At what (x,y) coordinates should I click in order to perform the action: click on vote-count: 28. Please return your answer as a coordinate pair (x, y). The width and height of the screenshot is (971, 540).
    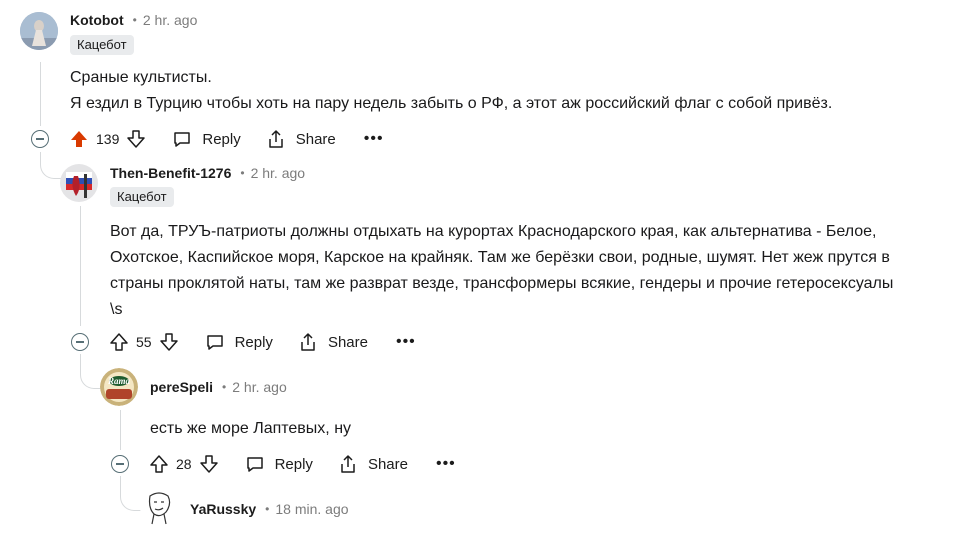
    Looking at the image, I should click on (184, 464).